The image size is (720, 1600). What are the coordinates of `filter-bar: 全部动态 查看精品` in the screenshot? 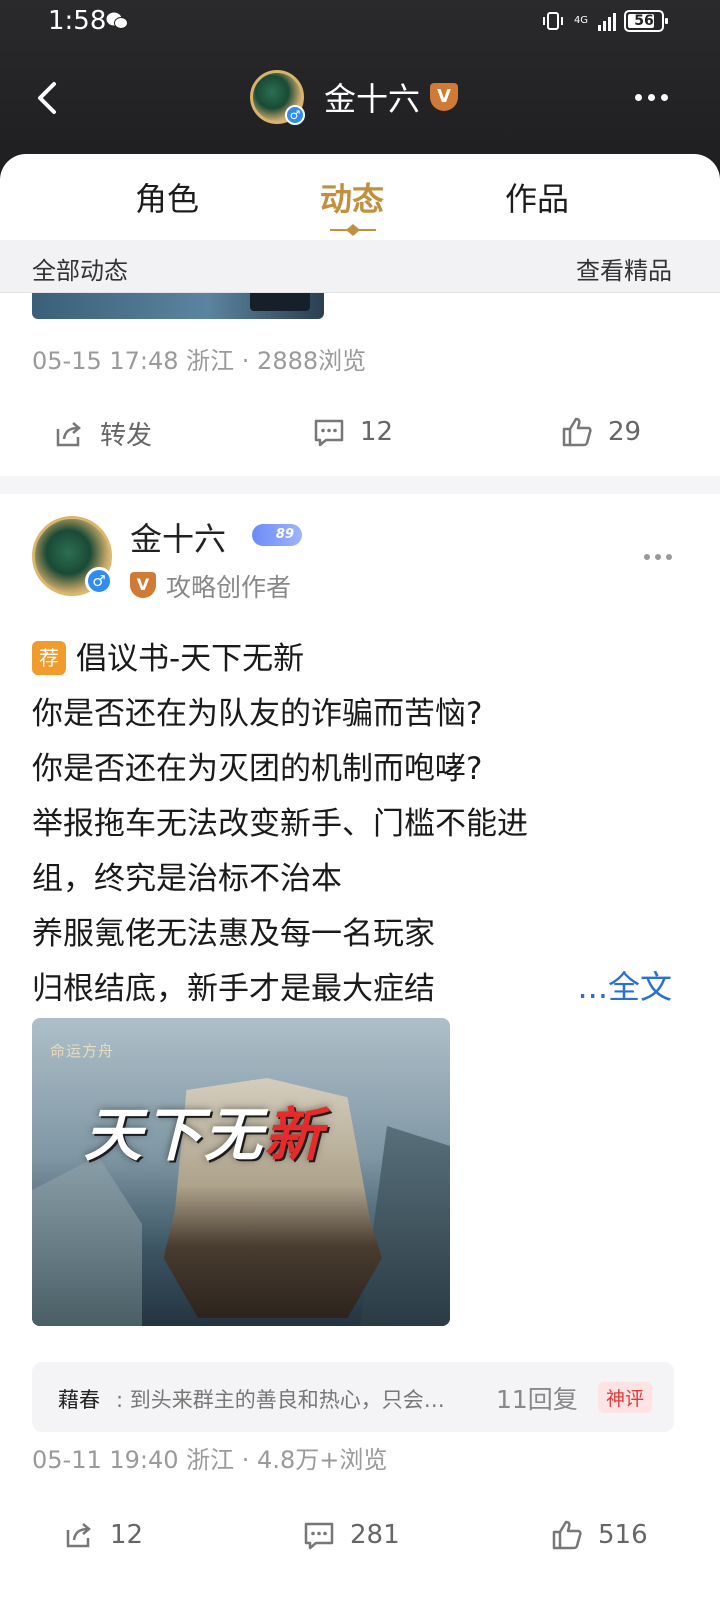 It's located at (360, 266).